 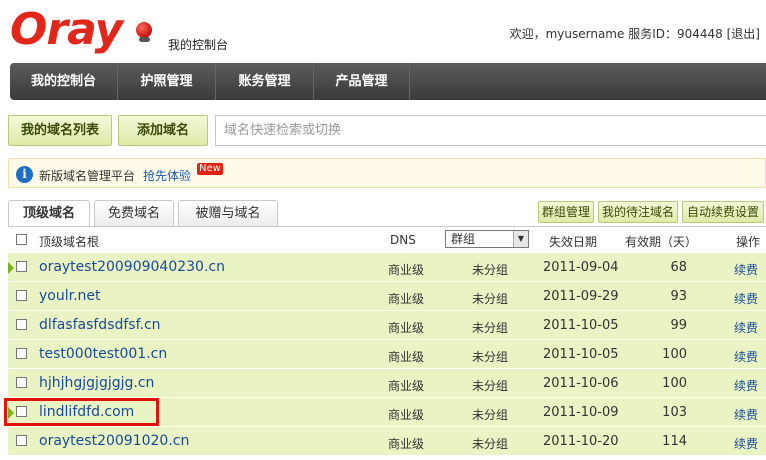 I want to click on group-select-value: 群组, so click(x=463, y=239).